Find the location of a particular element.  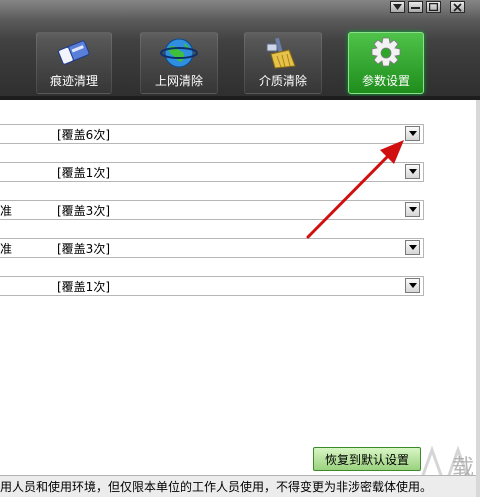

tab-settings-label: 参数设置 is located at coordinates (385, 81).